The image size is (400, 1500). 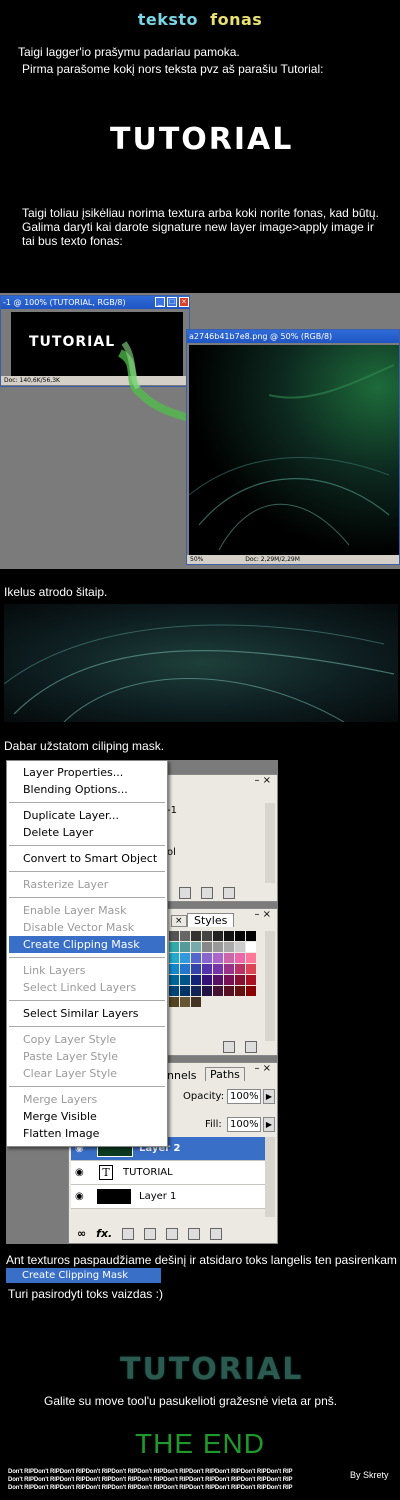 What do you see at coordinates (114, 1196) in the screenshot?
I see `layer-thumbnail` at bounding box center [114, 1196].